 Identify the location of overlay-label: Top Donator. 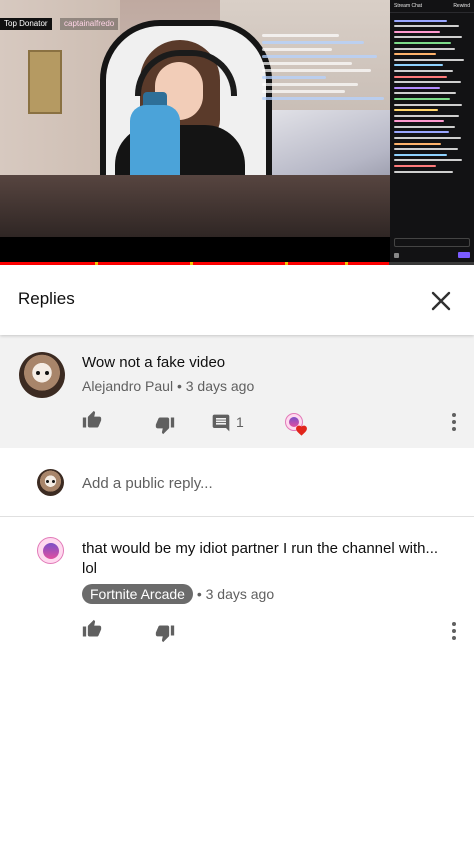
(26, 24).